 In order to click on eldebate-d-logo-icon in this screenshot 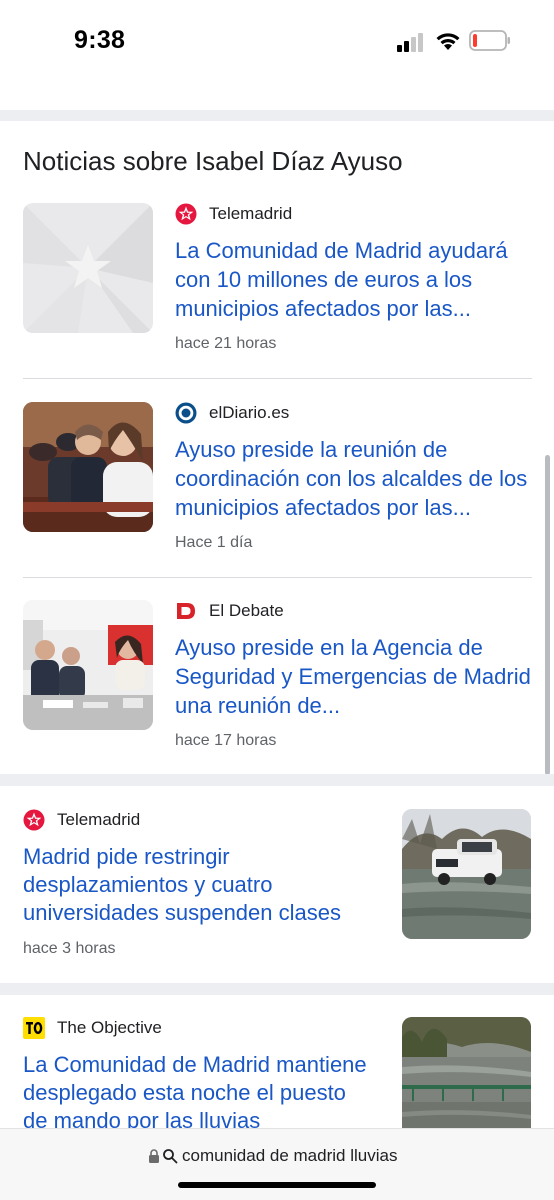, I will do `click(186, 611)`.